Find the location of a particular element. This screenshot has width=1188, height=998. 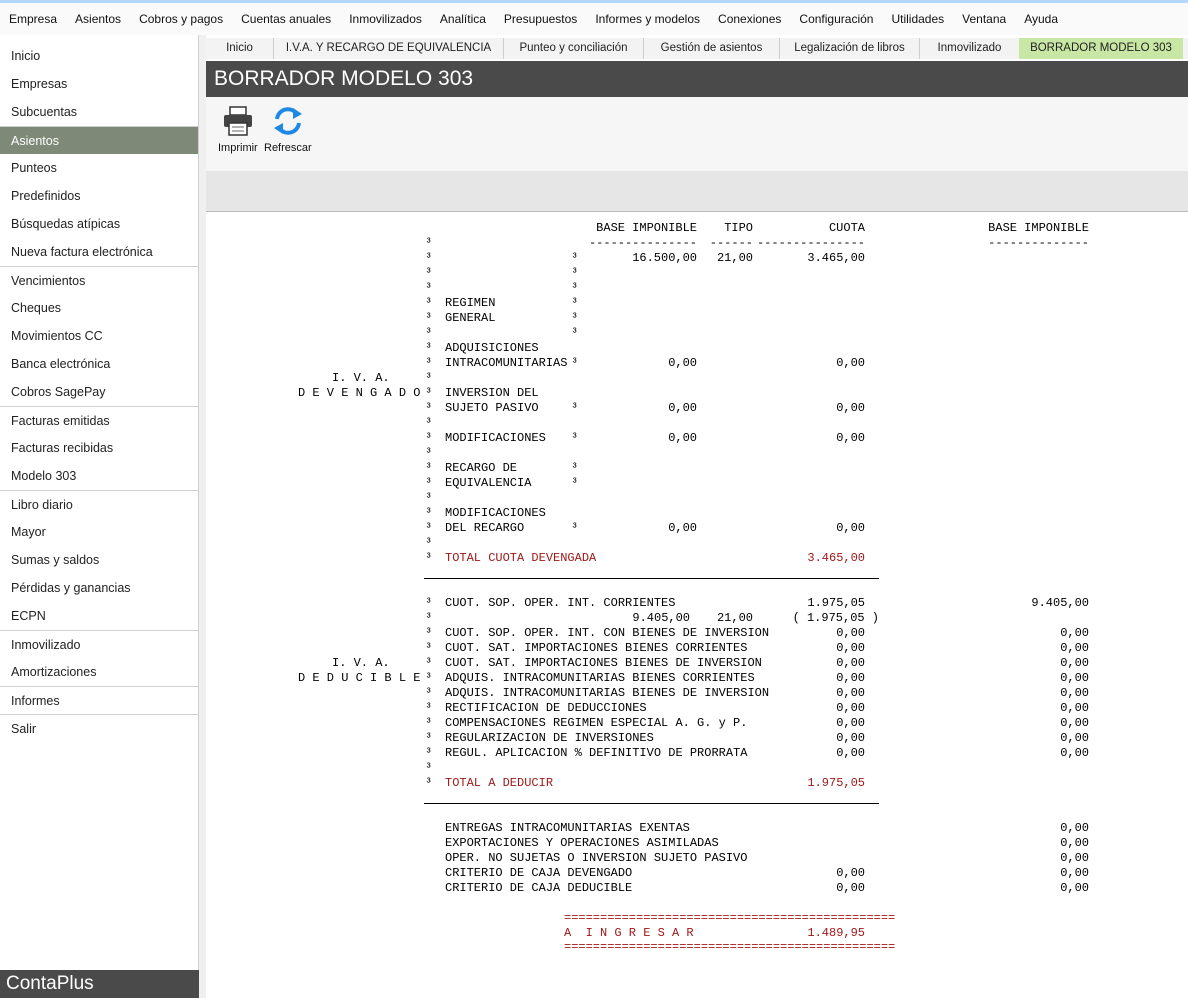

menu-item: Configuración is located at coordinates (836, 19).